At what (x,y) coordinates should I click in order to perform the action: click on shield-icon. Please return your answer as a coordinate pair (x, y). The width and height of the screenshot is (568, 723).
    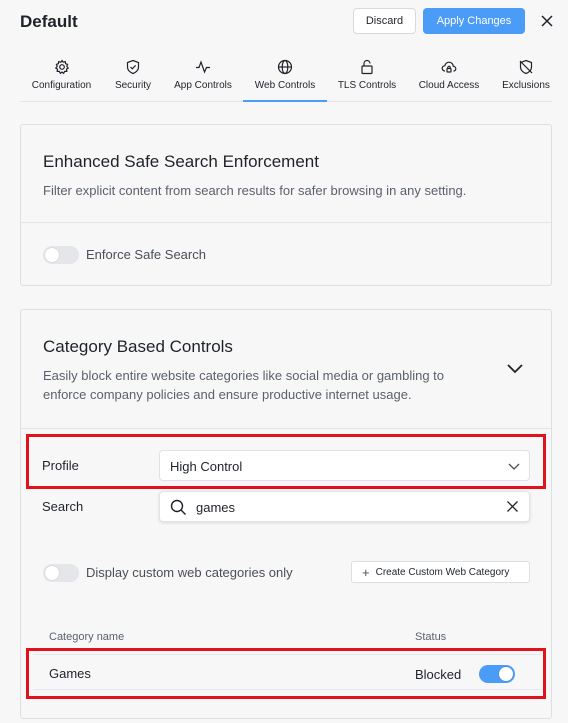
    Looking at the image, I should click on (133, 67).